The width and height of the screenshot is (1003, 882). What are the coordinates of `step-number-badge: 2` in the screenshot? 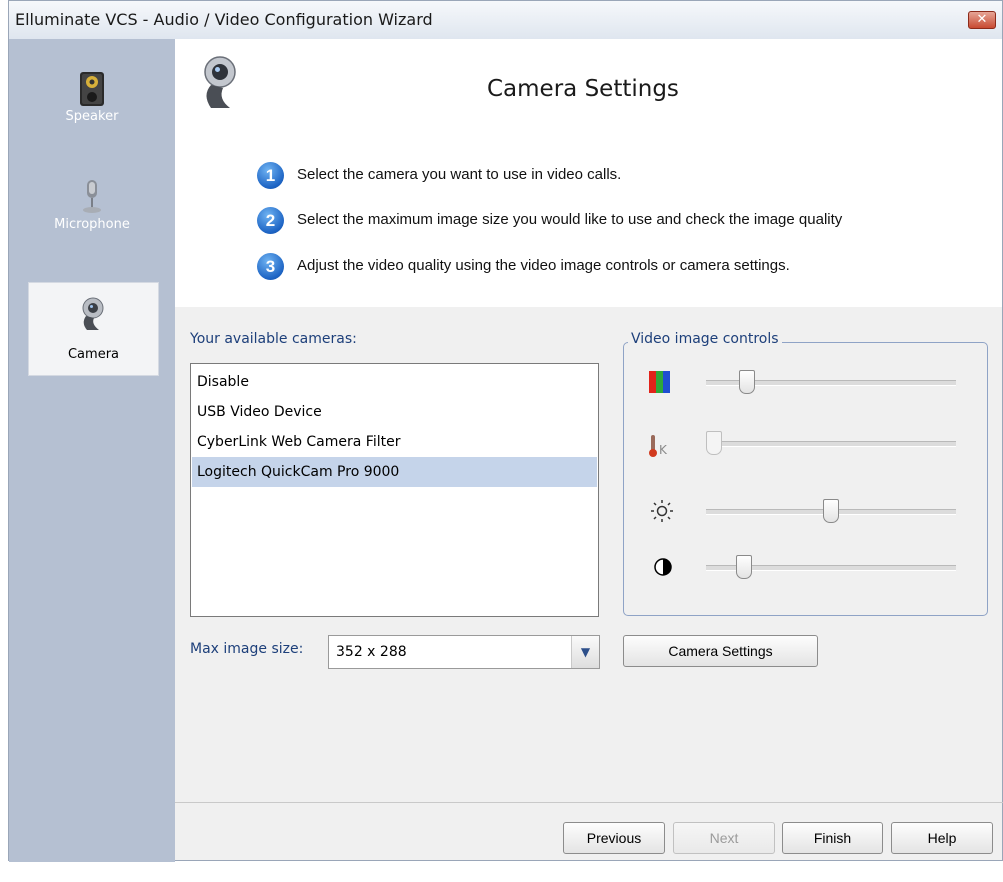 It's located at (270, 220).